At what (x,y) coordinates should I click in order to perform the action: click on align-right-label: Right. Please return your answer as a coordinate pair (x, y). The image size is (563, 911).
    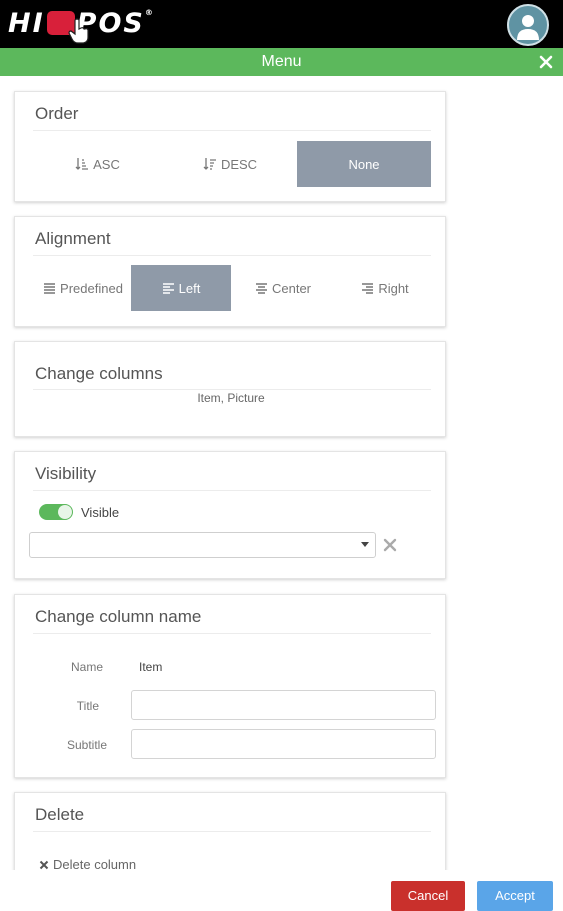
    Looking at the image, I should click on (393, 288).